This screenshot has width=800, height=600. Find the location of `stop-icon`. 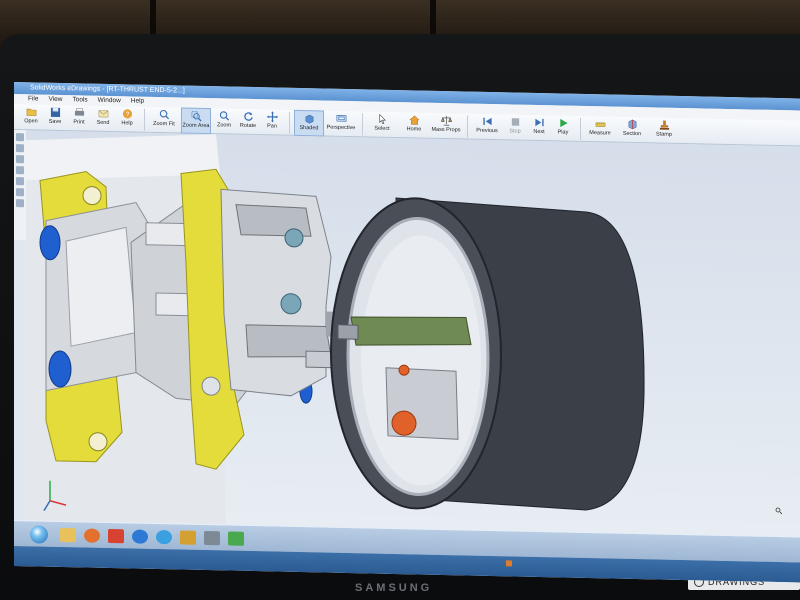

stop-icon is located at coordinates (515, 122).